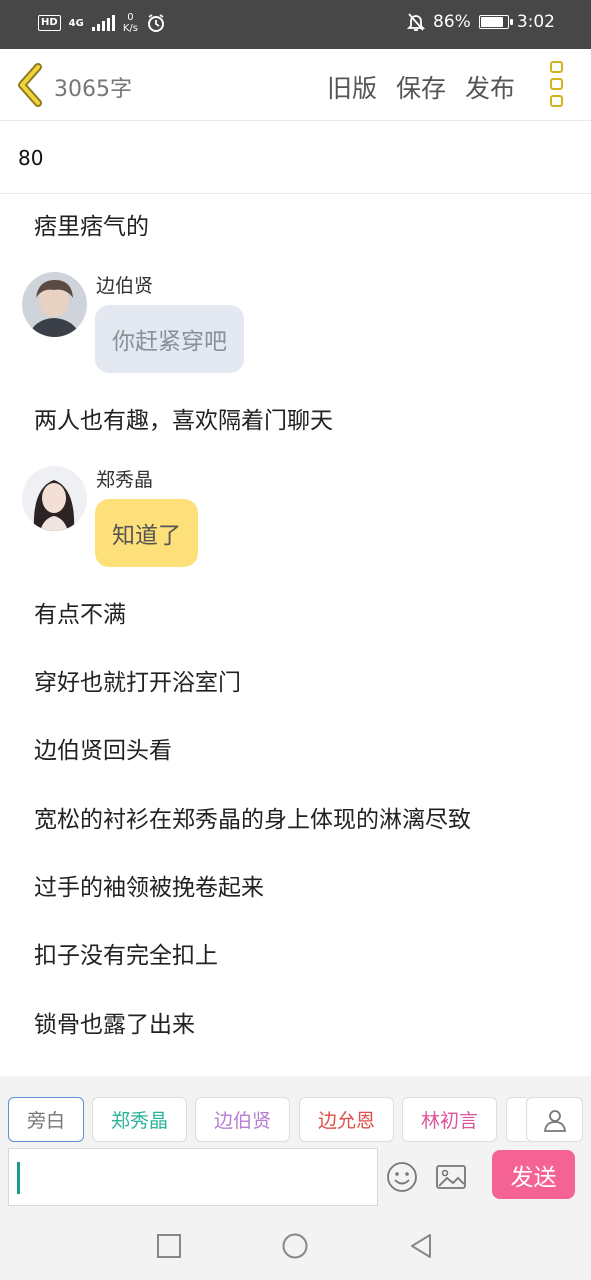 The width and height of the screenshot is (591, 1280). I want to click on role-chip-partial, so click(516, 1119).